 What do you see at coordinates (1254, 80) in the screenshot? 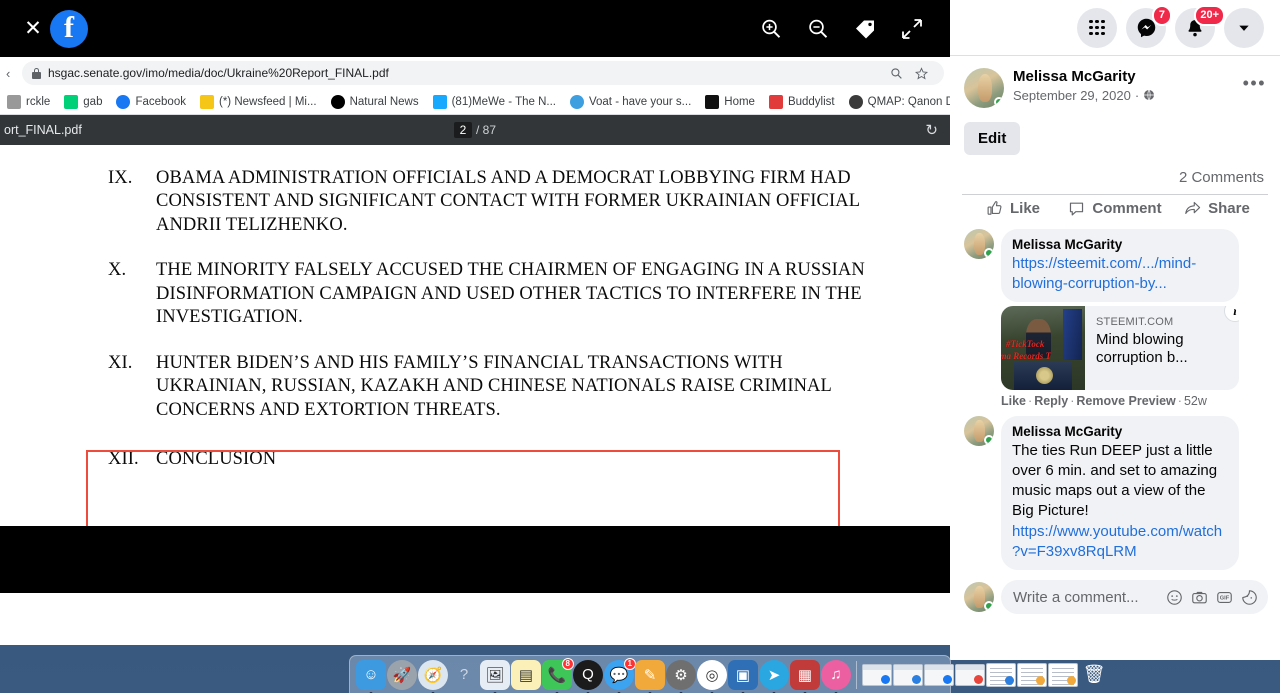
I see `ellipsis-icon: •••` at bounding box center [1254, 80].